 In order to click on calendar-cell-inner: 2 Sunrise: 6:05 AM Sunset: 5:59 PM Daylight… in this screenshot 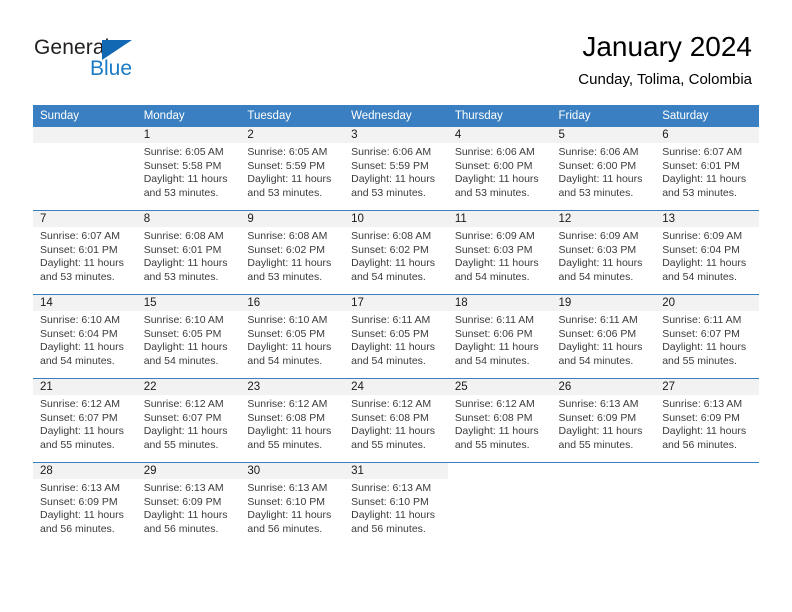, I will do `click(292, 168)`.